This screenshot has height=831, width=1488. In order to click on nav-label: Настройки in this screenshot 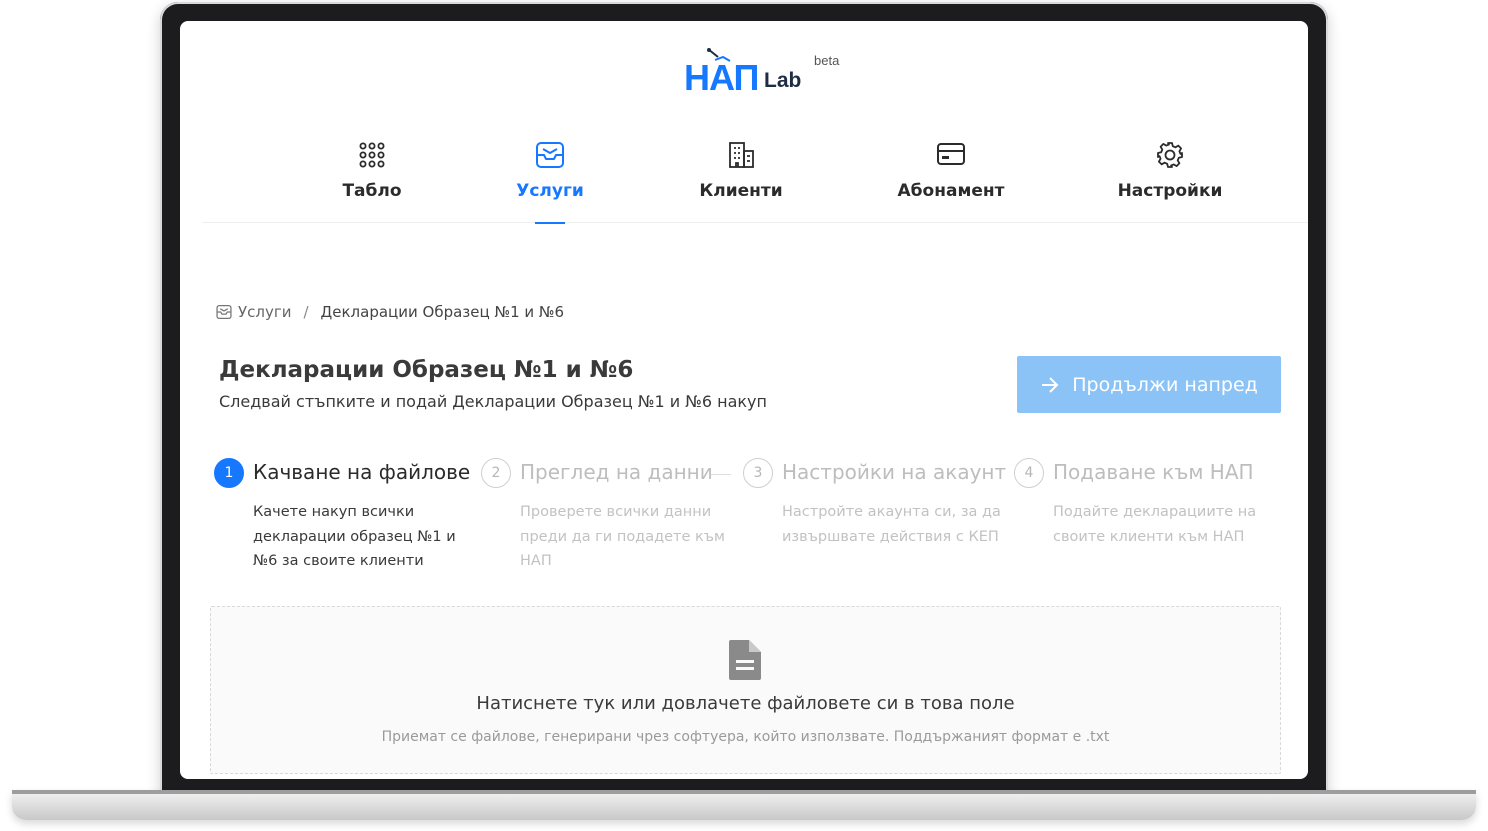, I will do `click(1170, 191)`.